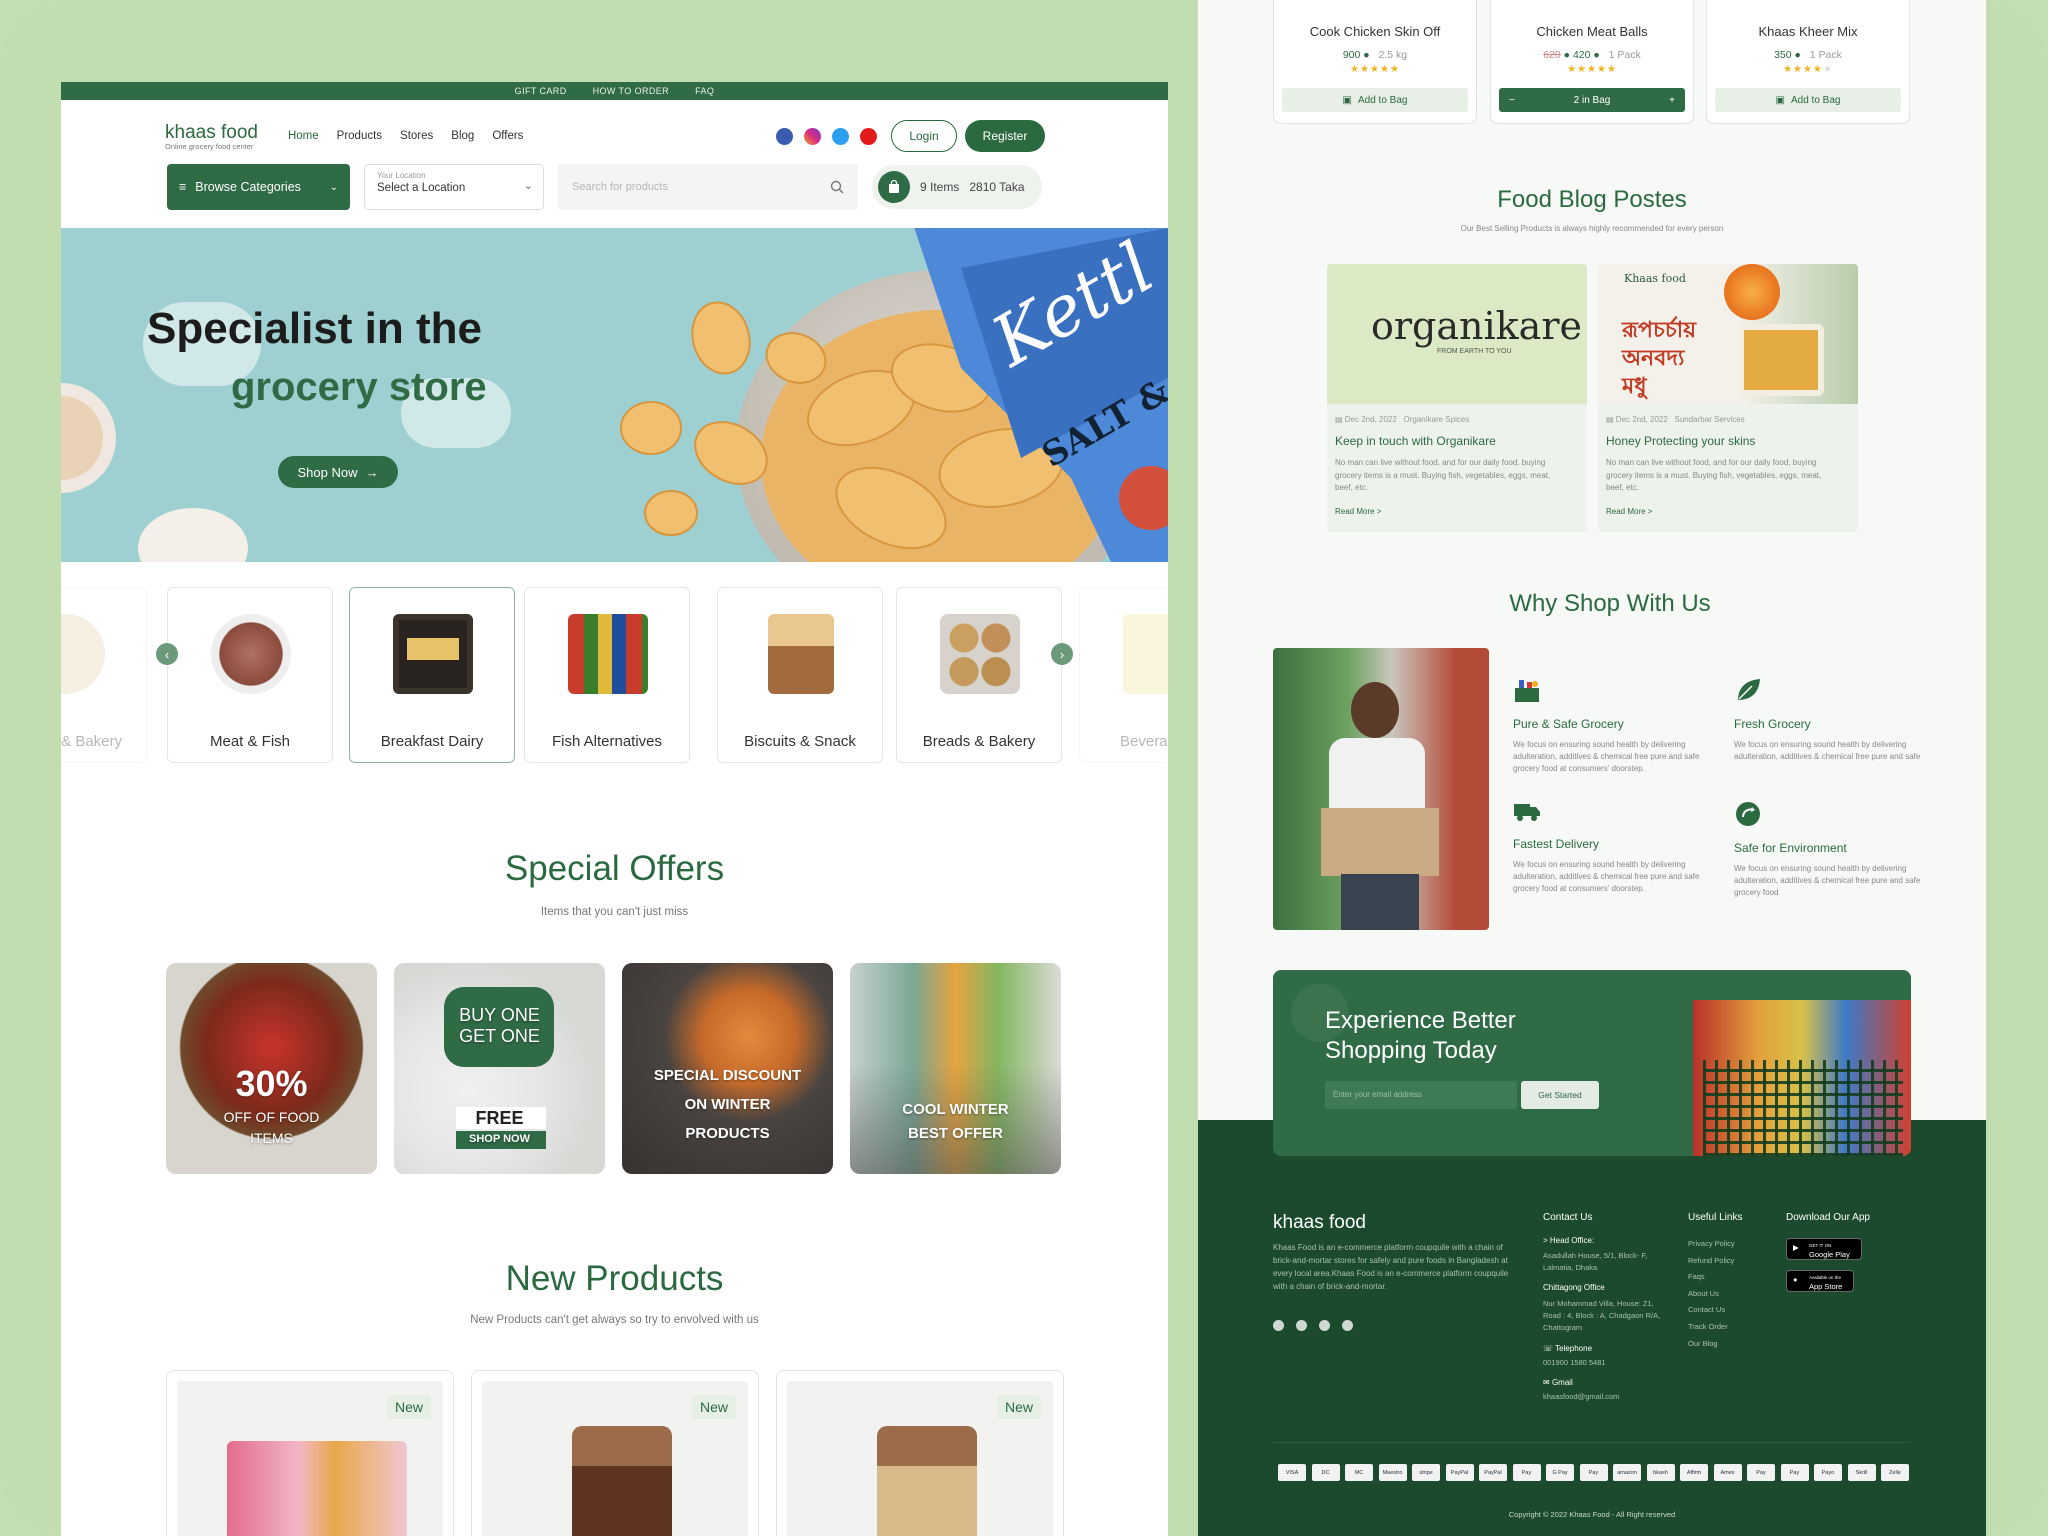 The image size is (2048, 1536). I want to click on category-card: Meat & Fish, so click(250, 675).